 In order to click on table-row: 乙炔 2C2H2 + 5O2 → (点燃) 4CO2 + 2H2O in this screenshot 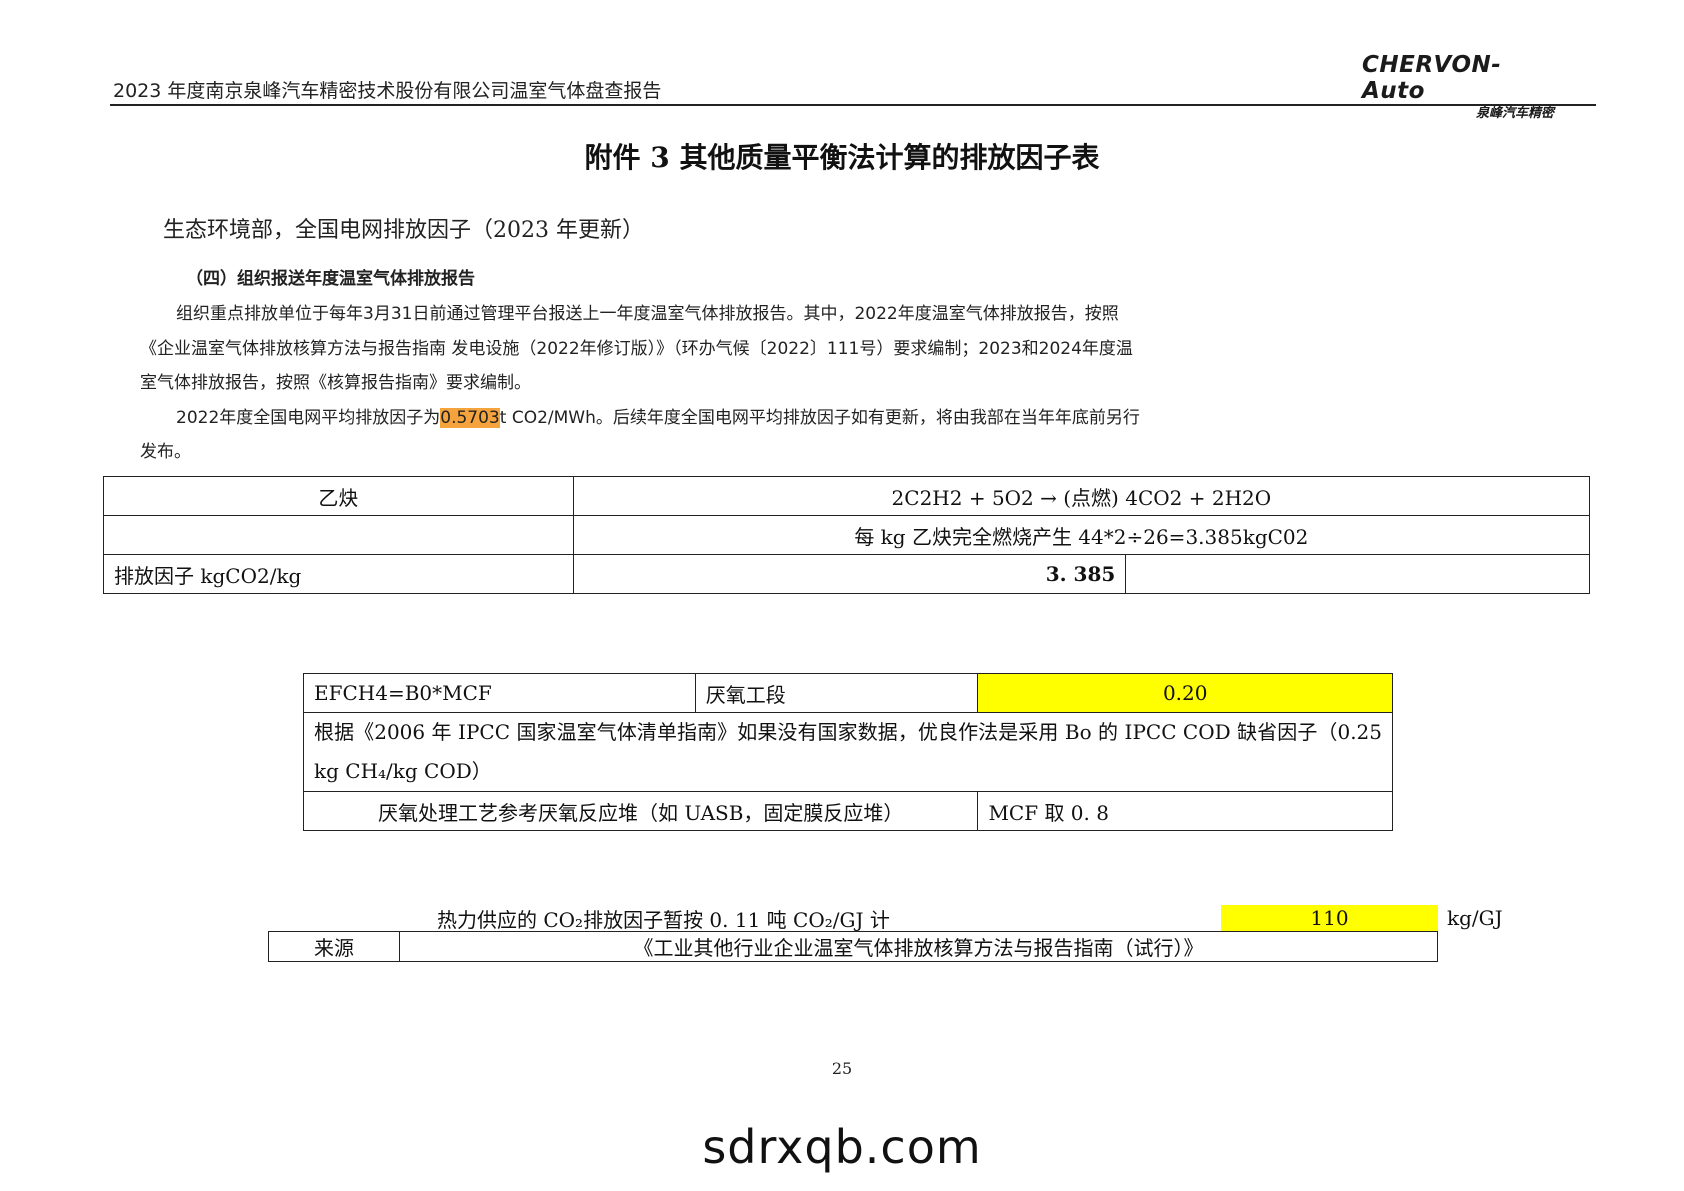, I will do `click(847, 496)`.